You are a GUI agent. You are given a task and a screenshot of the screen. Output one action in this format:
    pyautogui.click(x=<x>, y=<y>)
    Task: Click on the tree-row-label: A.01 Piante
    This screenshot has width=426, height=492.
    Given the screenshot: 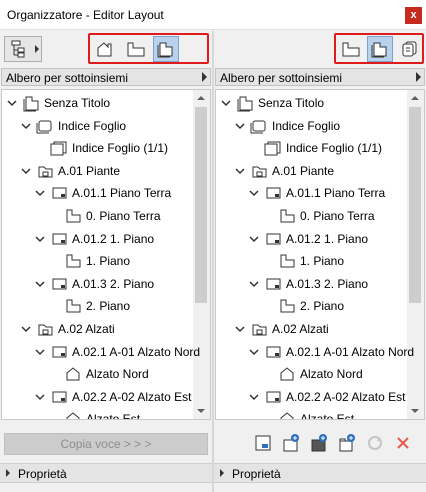 What is the action you would take?
    pyautogui.click(x=303, y=170)
    